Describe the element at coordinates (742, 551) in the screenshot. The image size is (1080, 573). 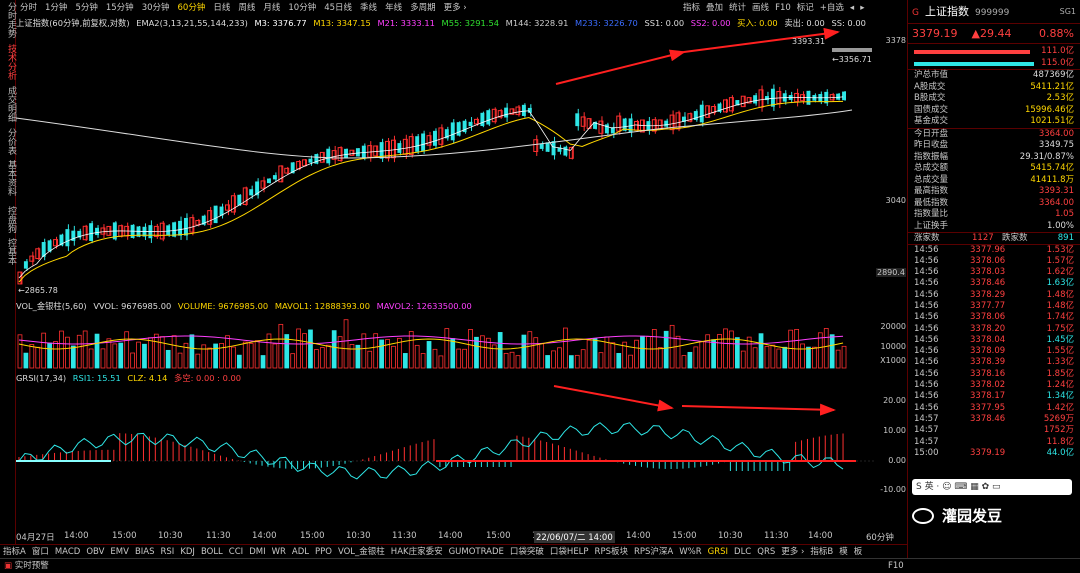
I see `indicator-tab: DLC` at that location.